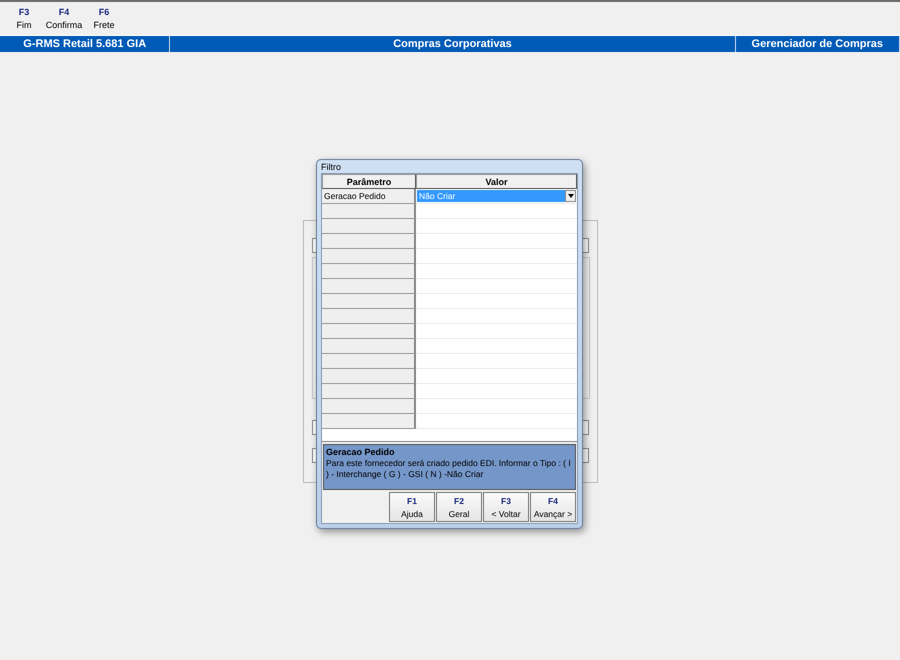  Describe the element at coordinates (449, 467) in the screenshot. I see `description-panel: Geracao Pedido Para este fornecedor será criado pedido EDI. Informar o Tipo : ( I ) - Interchange ( G ) - GSI ( N ) -Não Criar` at that location.